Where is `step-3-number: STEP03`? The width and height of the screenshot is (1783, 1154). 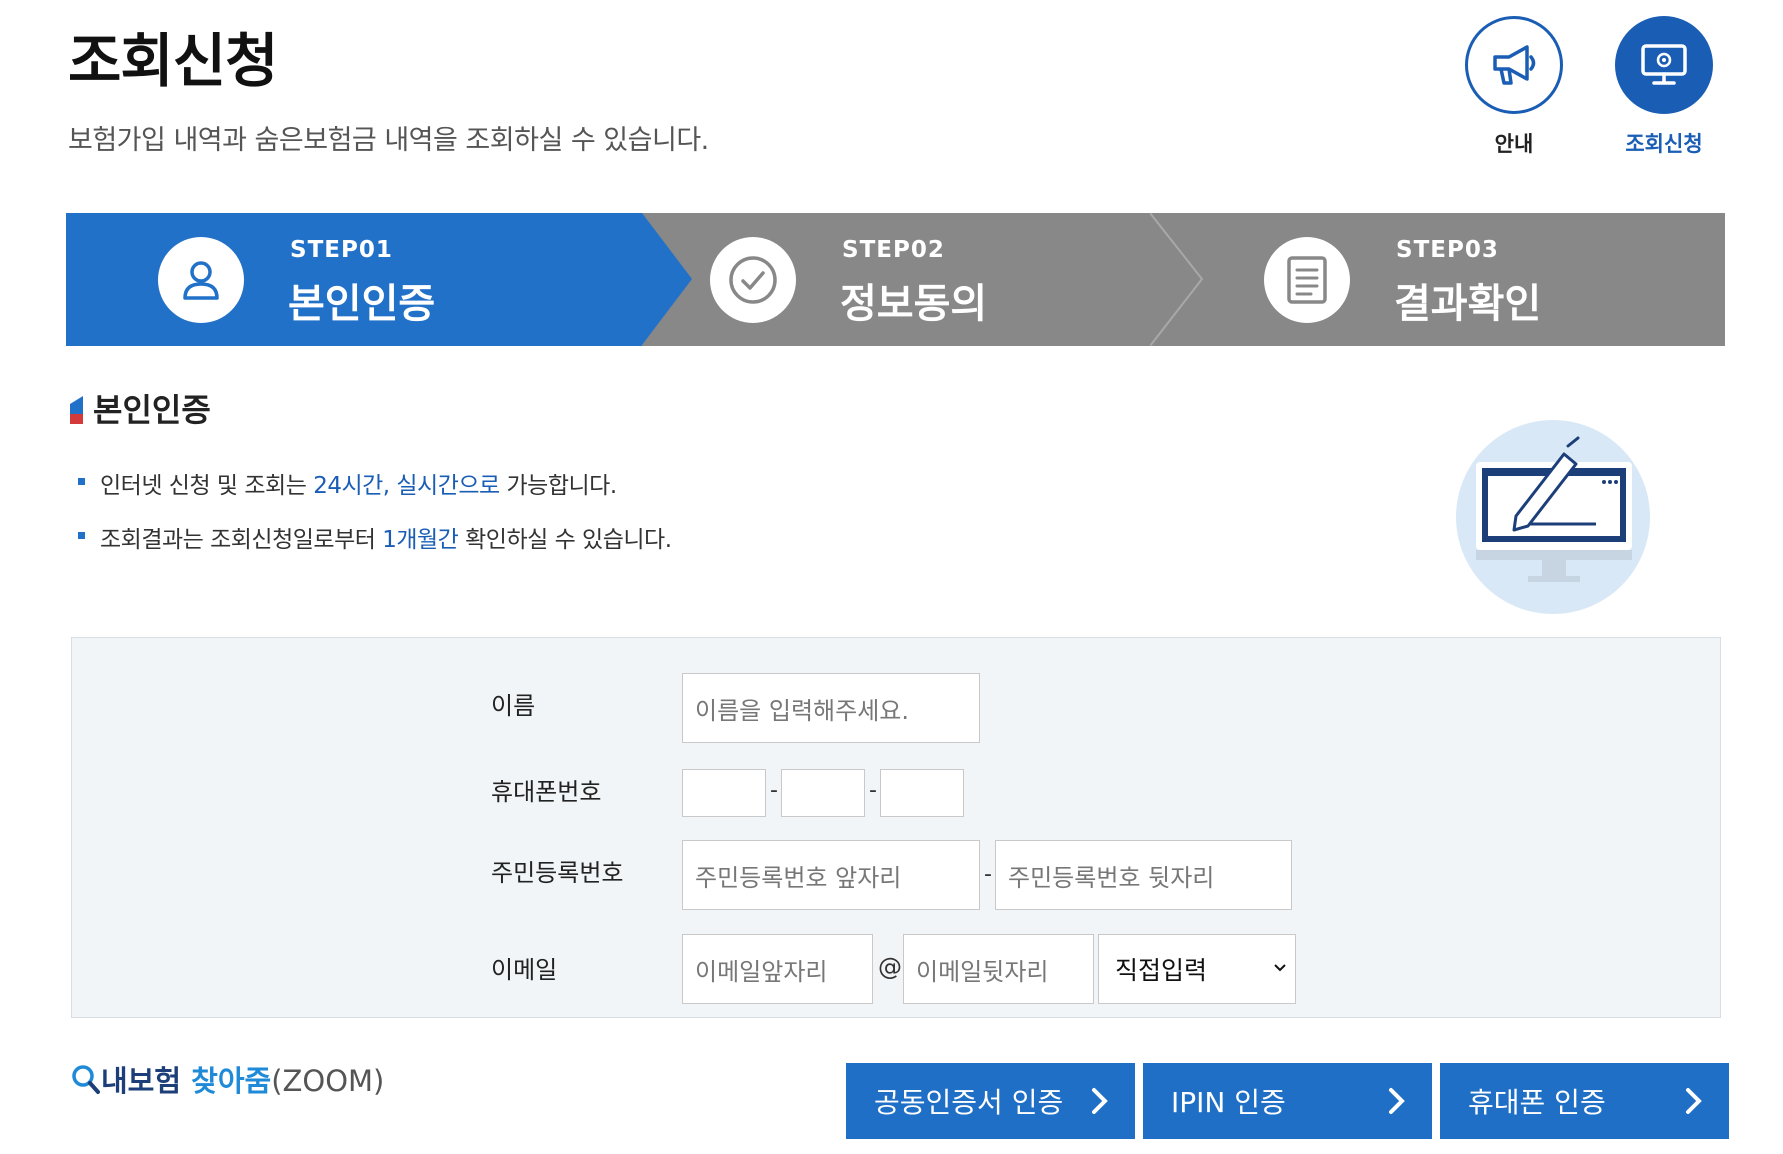
step-3-number: STEP03 is located at coordinates (1447, 250).